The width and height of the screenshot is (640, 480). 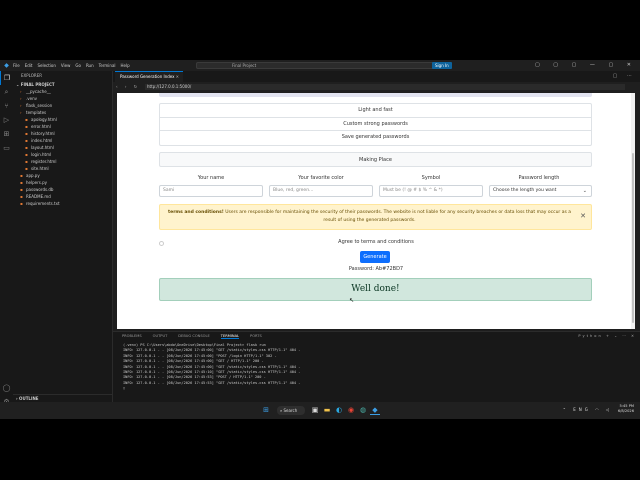 I want to click on color-label: Your favorite color, so click(x=321, y=178).